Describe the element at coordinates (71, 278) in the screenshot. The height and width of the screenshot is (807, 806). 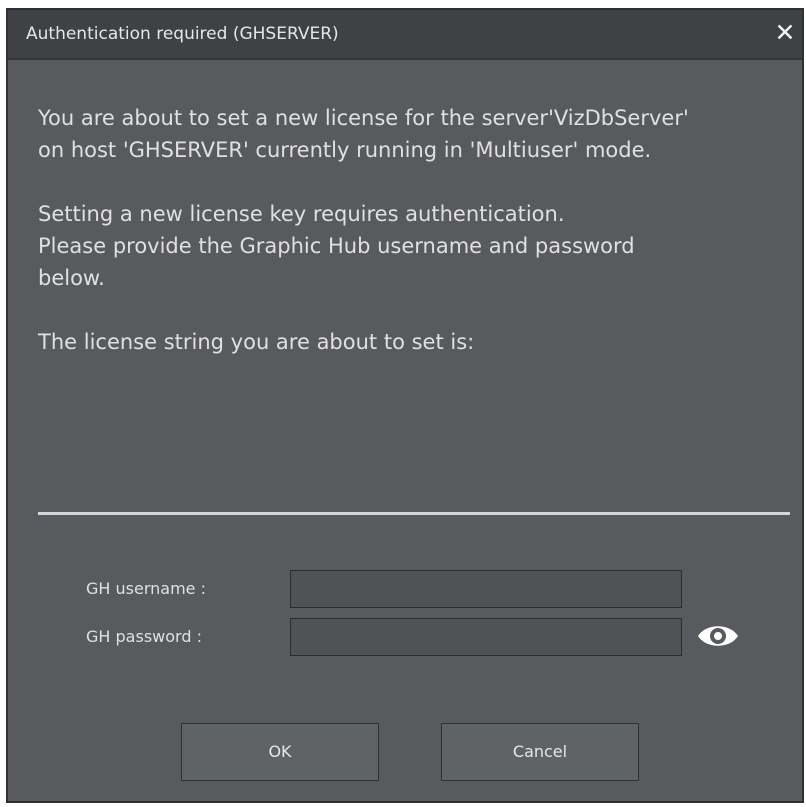
I see `message-line: below.` at that location.